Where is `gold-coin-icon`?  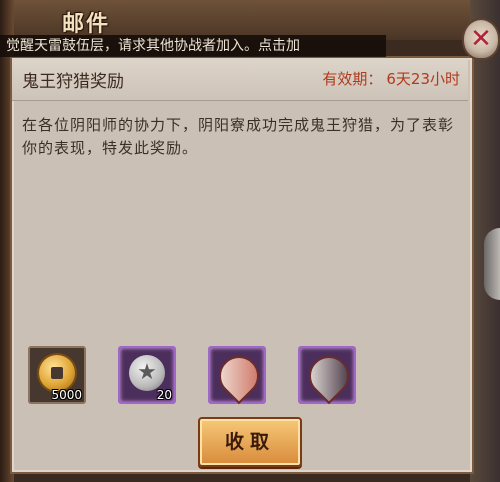
gold-coin-icon is located at coordinates (57, 373).